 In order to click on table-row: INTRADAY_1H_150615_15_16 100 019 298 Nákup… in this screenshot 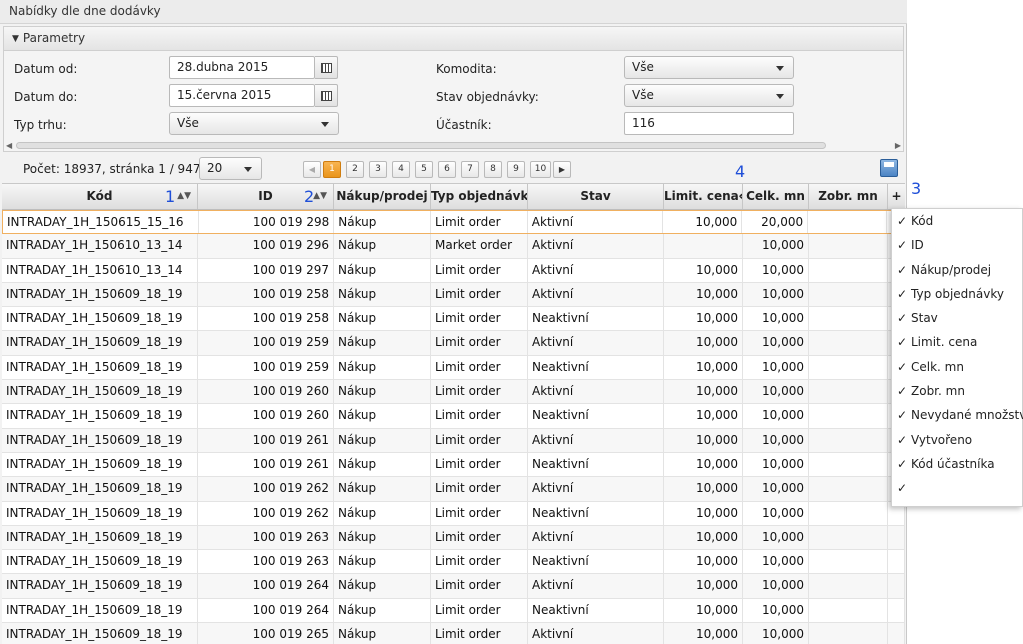, I will do `click(453, 222)`.